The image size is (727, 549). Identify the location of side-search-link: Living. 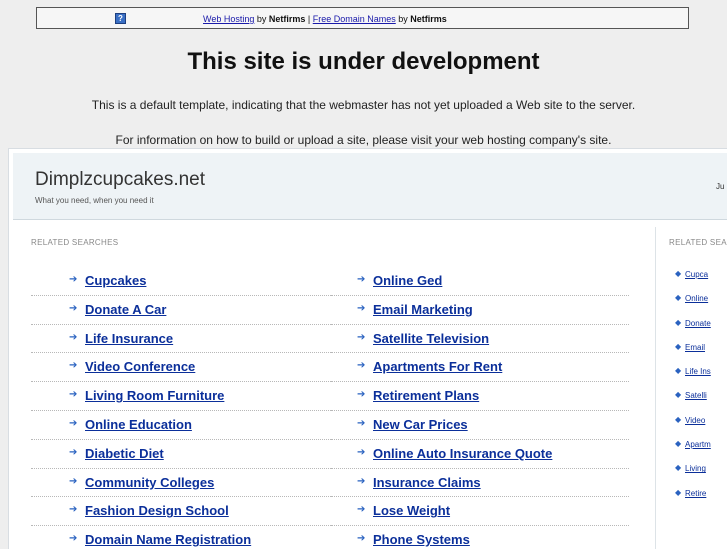
(695, 468).